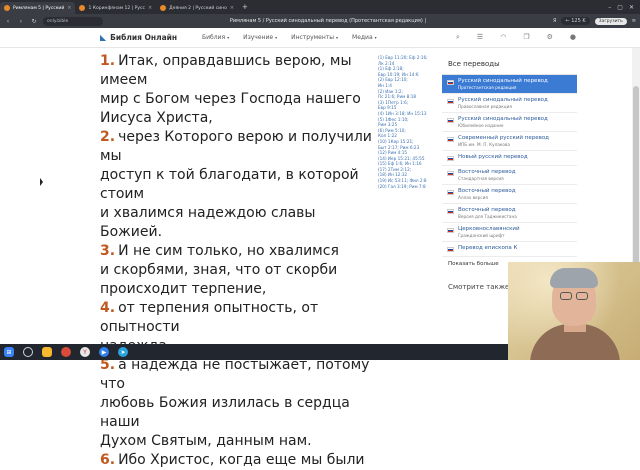 The image size is (640, 470). I want to click on menu-item-study: Изучение ▾, so click(260, 37).